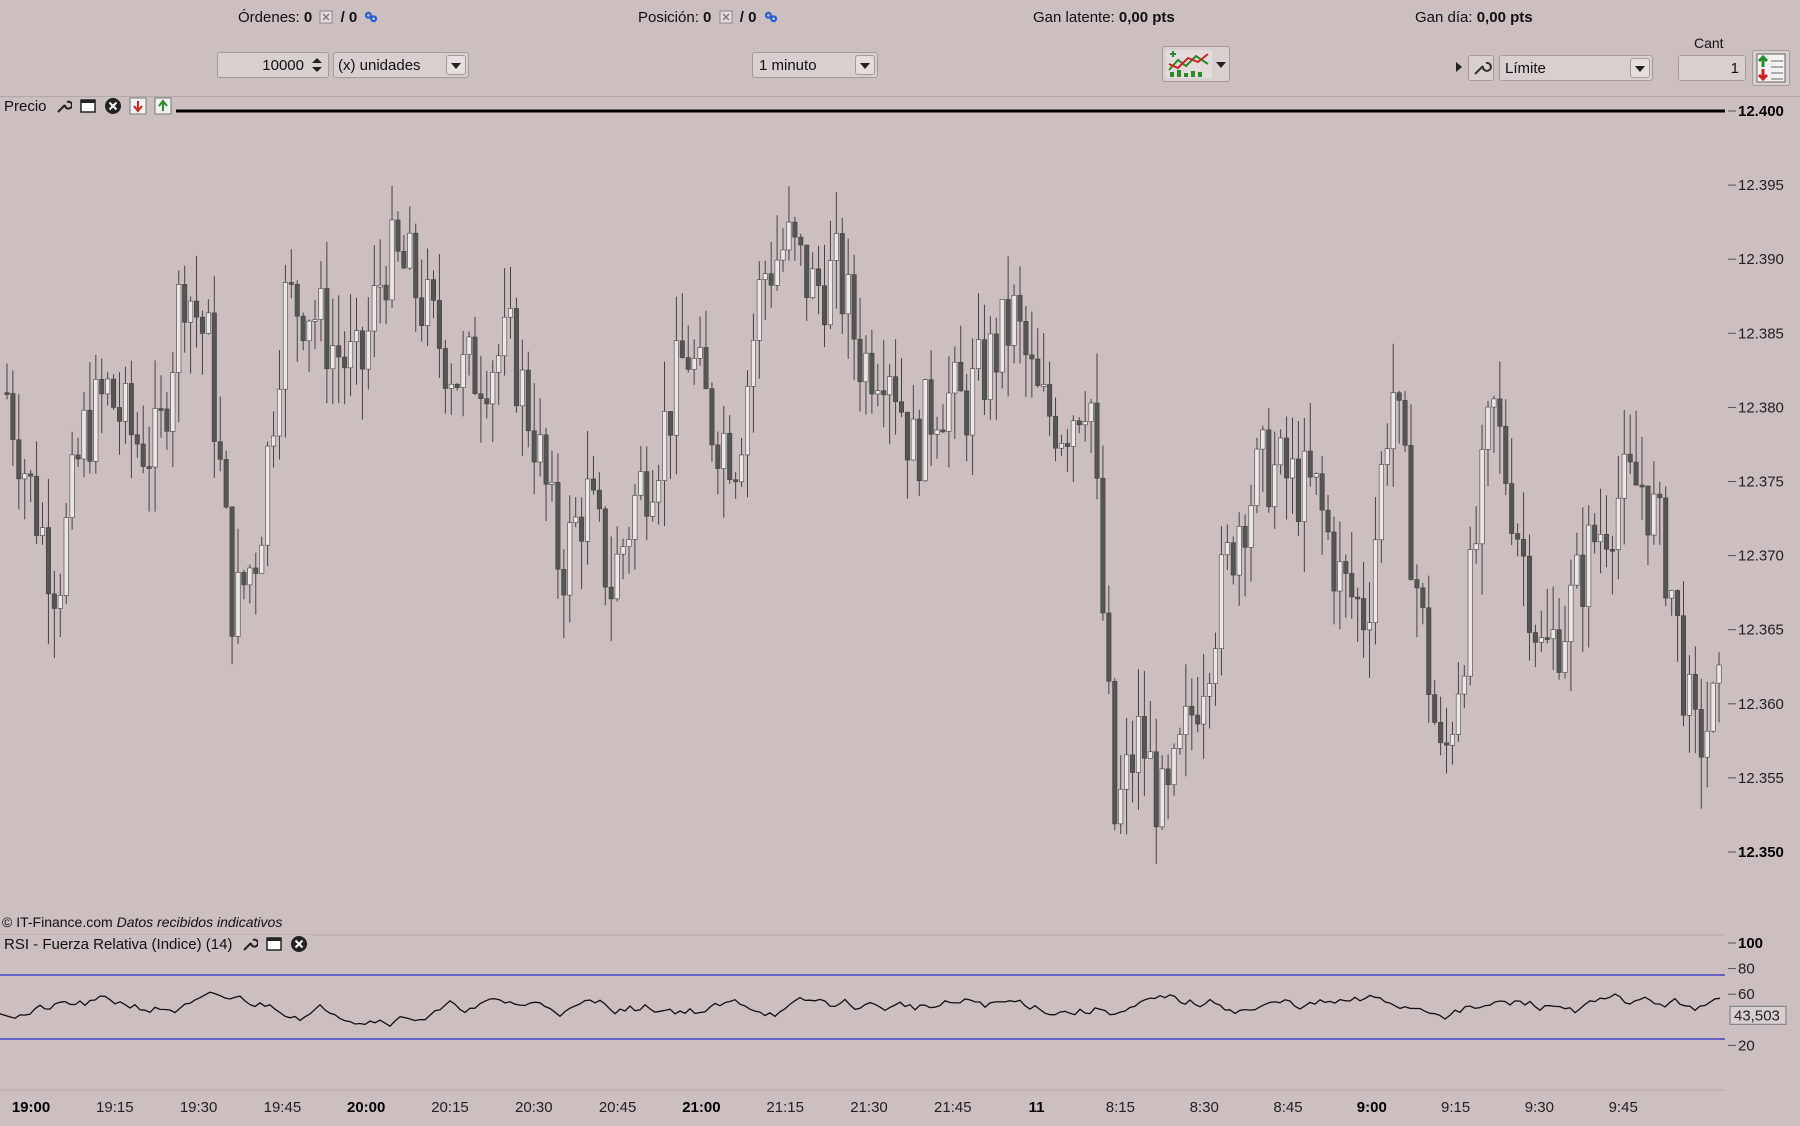  I want to click on timeframe-select: 1 minuto, so click(815, 65).